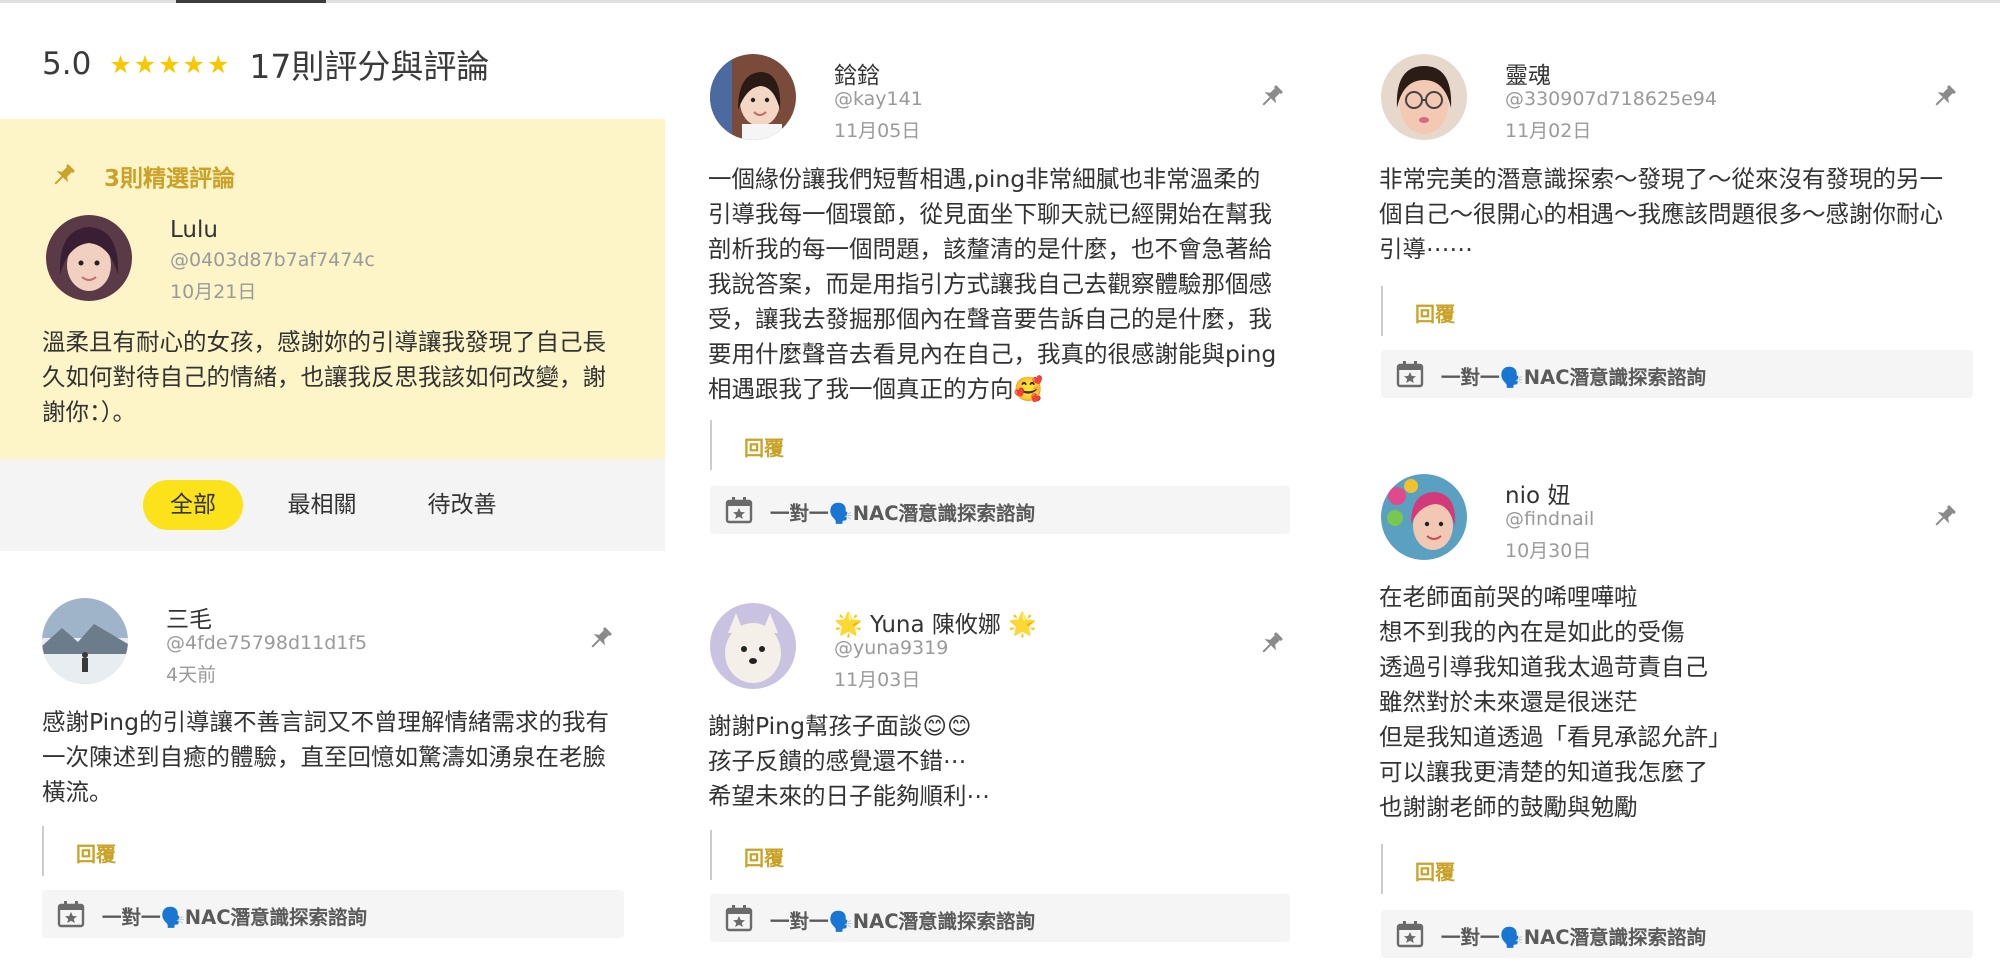  Describe the element at coordinates (1548, 551) in the screenshot. I see `review-date: 10月30日` at that location.